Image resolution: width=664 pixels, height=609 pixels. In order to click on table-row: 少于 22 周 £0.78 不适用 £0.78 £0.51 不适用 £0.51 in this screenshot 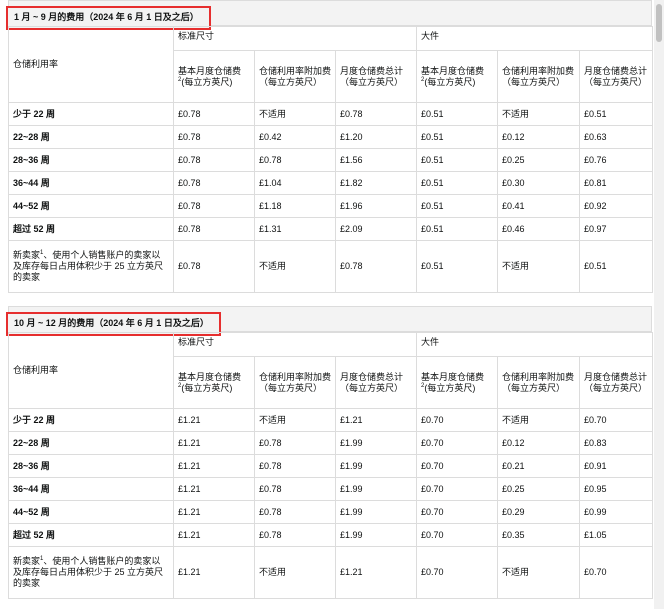, I will do `click(331, 114)`.